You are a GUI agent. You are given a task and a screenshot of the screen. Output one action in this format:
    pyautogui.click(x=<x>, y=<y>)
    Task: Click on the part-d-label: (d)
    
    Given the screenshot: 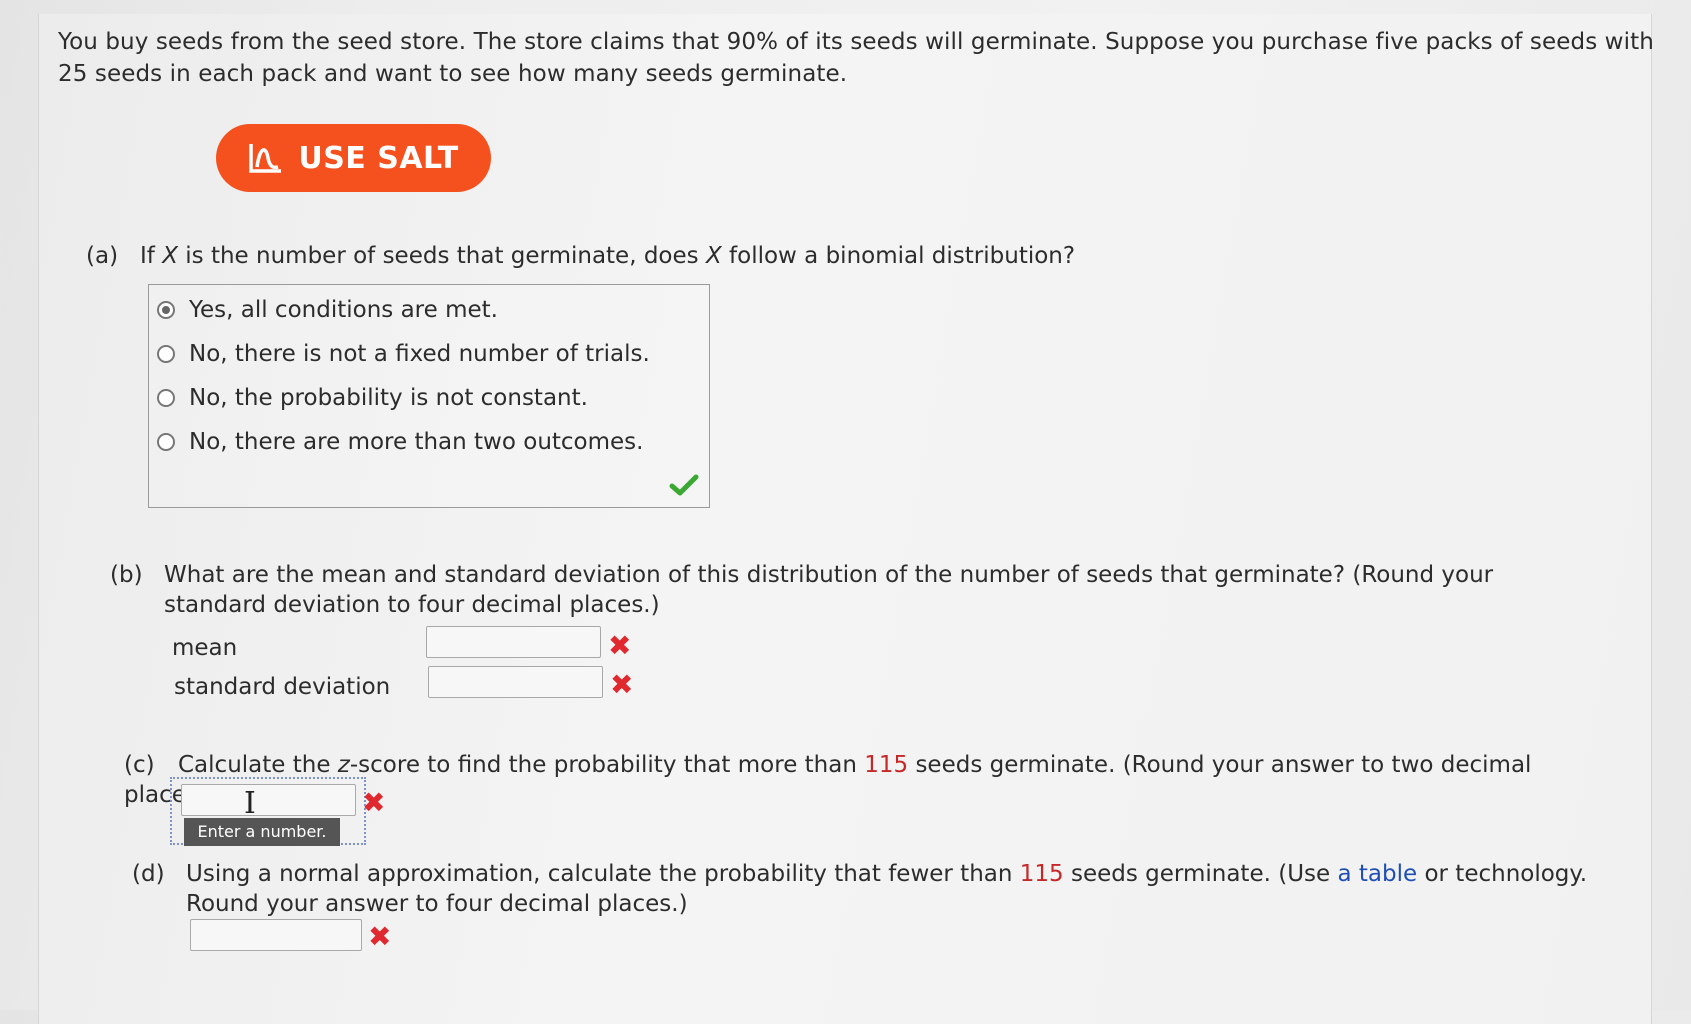 What is the action you would take?
    pyautogui.click(x=148, y=874)
    